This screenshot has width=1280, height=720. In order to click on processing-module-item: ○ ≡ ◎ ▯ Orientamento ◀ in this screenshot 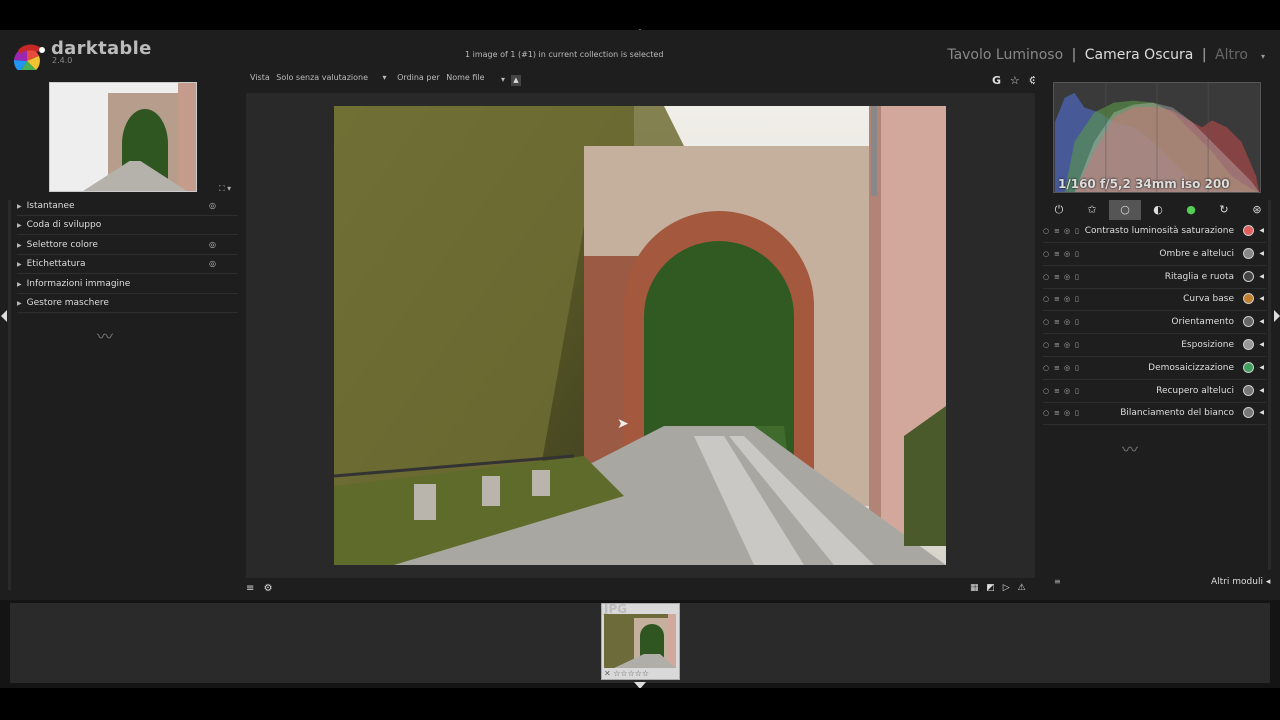, I will do `click(1154, 323)`.